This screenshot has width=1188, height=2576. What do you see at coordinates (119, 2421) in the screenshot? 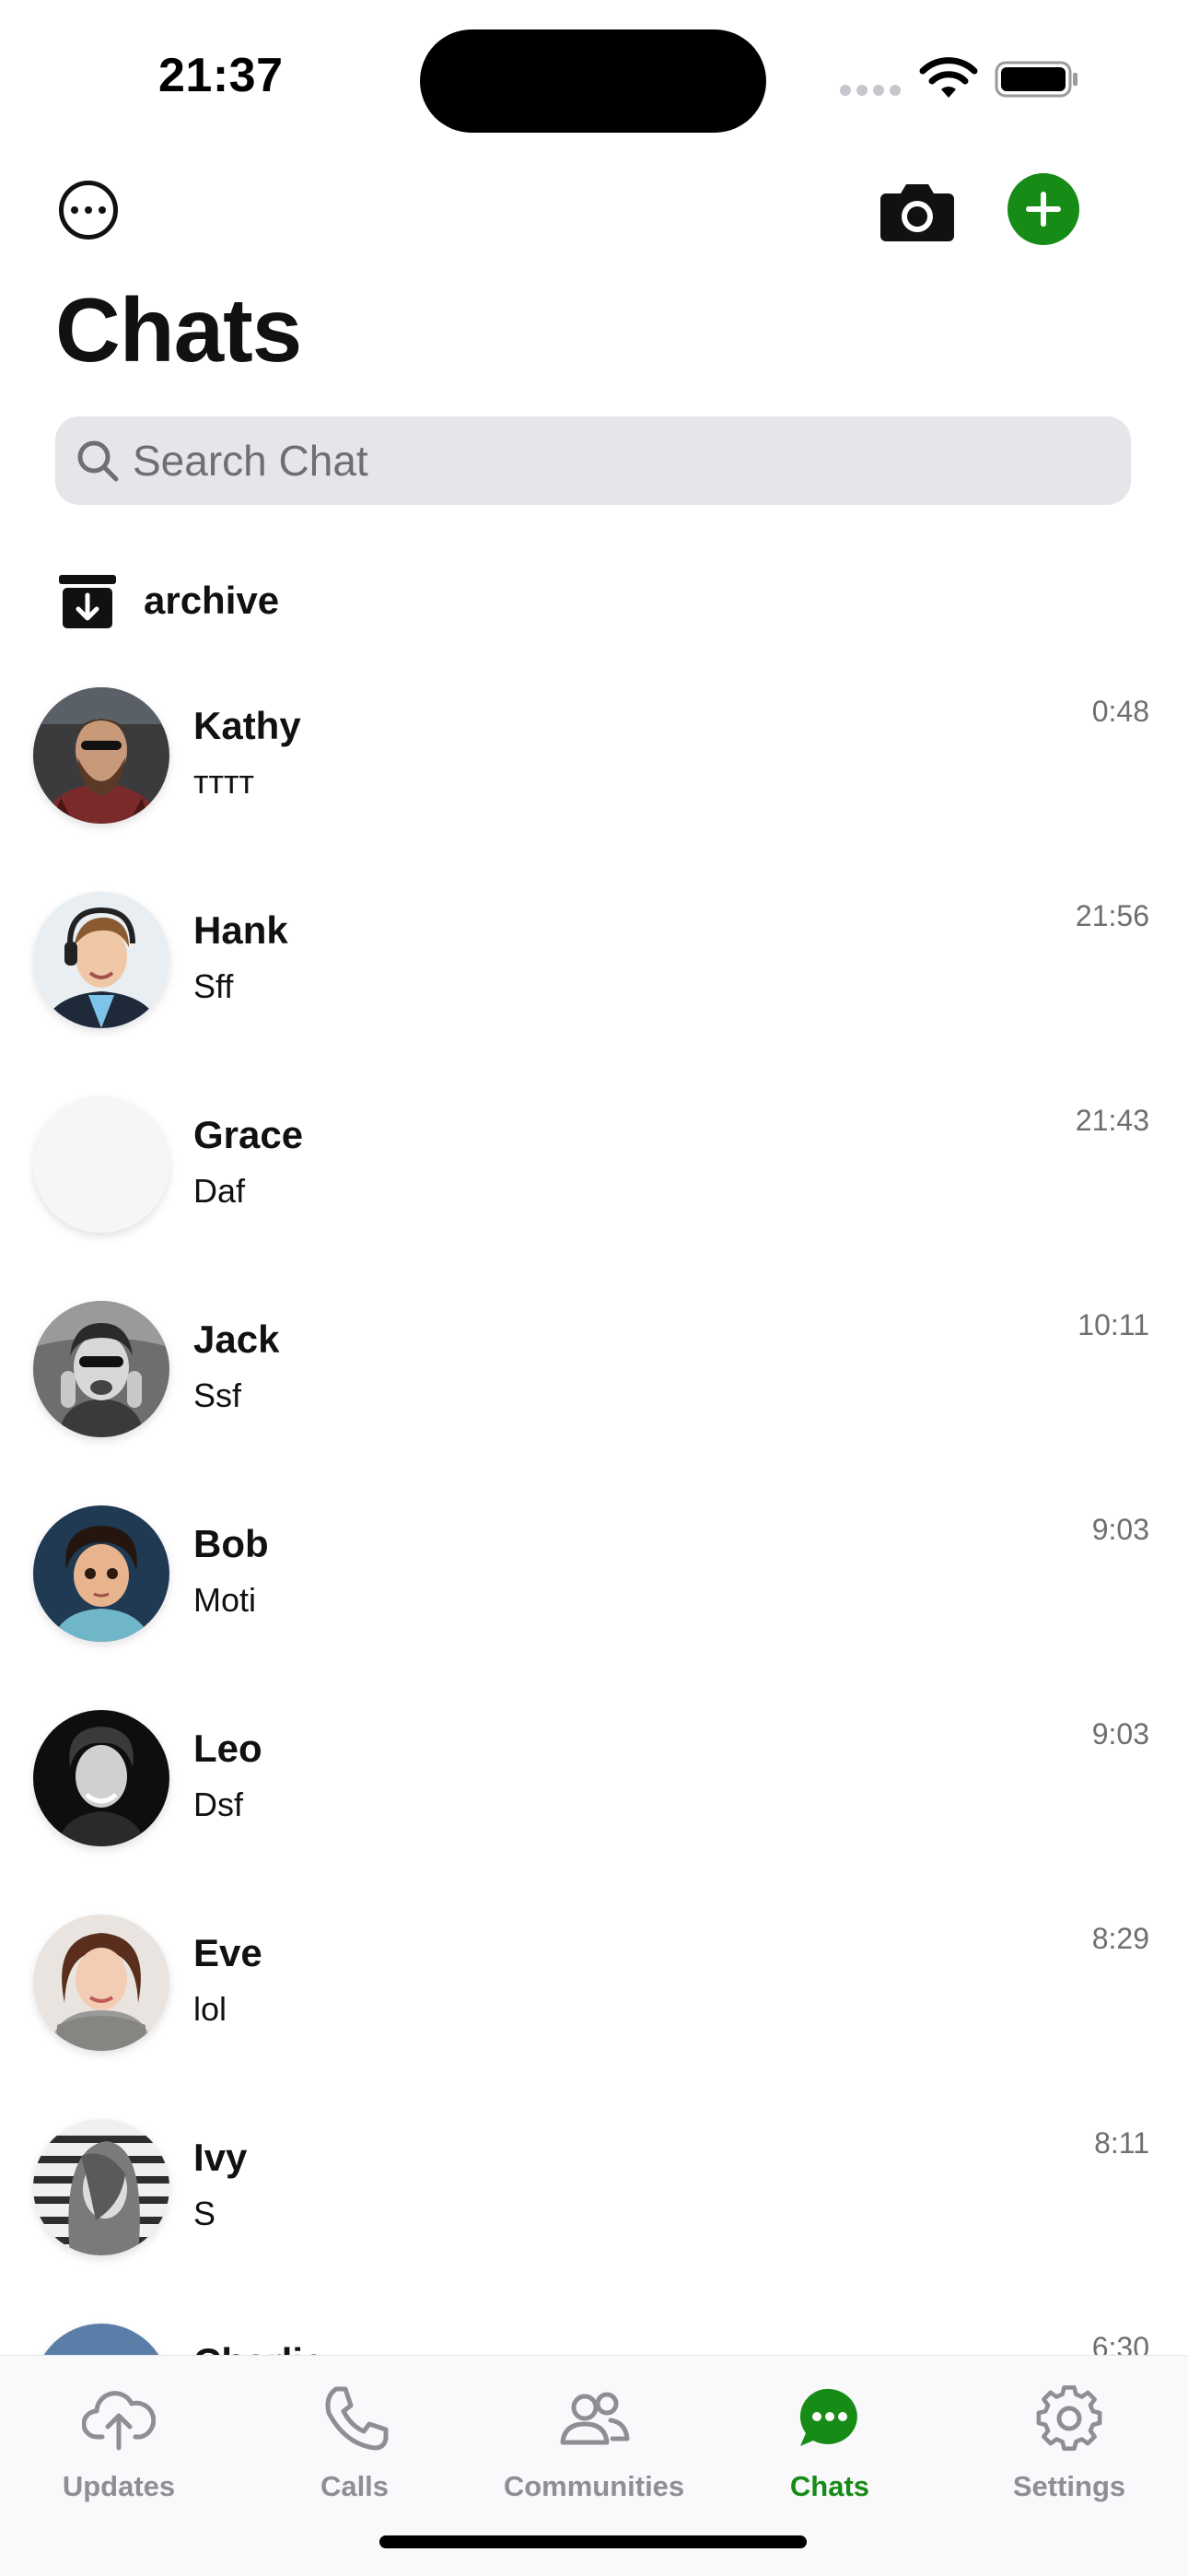
I see `cloud-upload-icon` at bounding box center [119, 2421].